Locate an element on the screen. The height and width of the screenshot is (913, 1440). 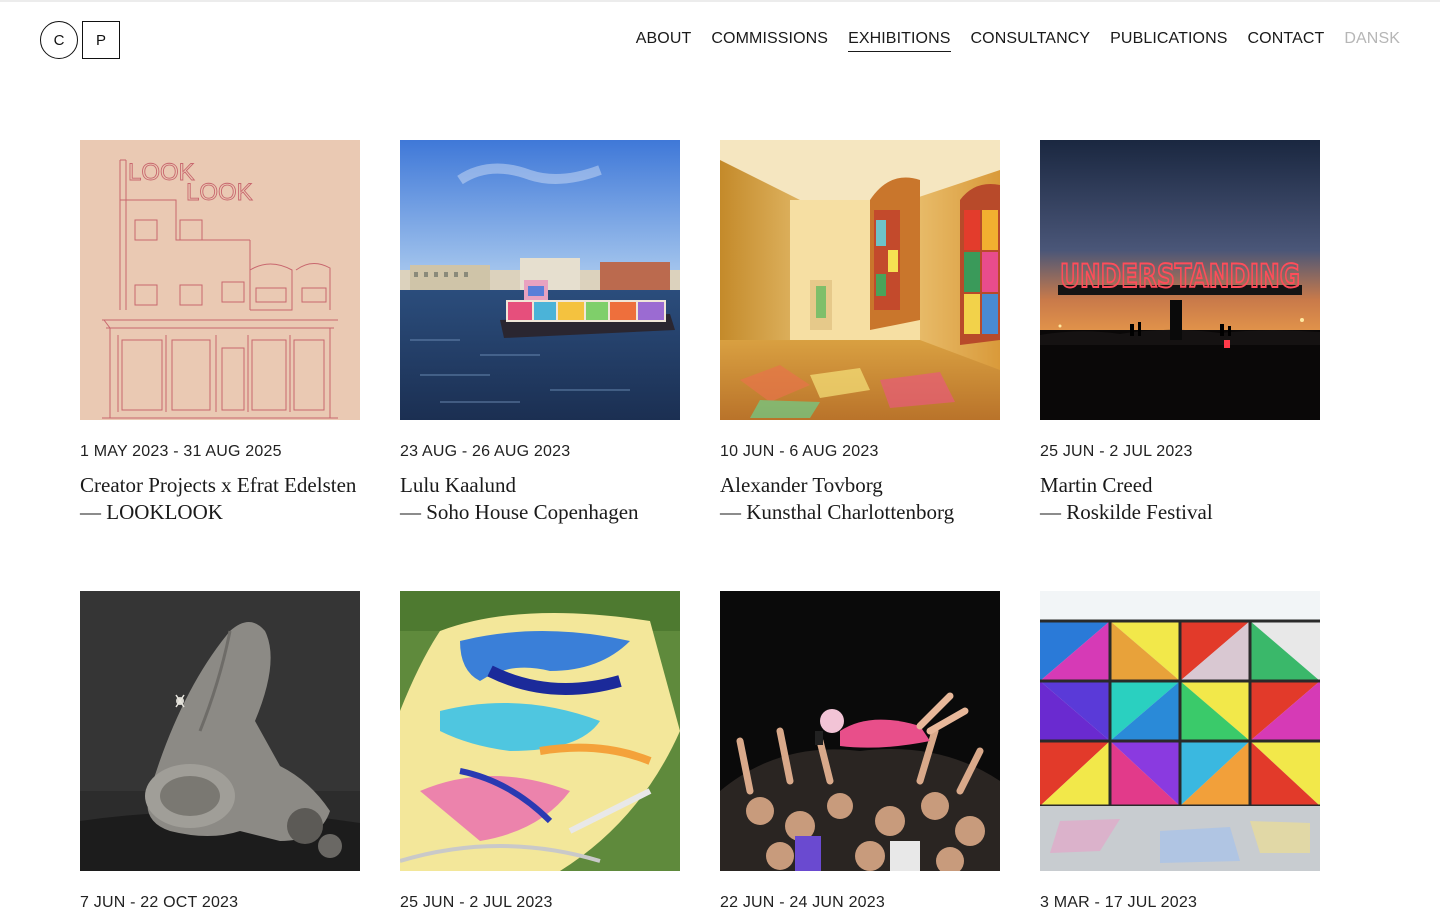
exhibition-image-painted-ground is located at coordinates (540, 731).